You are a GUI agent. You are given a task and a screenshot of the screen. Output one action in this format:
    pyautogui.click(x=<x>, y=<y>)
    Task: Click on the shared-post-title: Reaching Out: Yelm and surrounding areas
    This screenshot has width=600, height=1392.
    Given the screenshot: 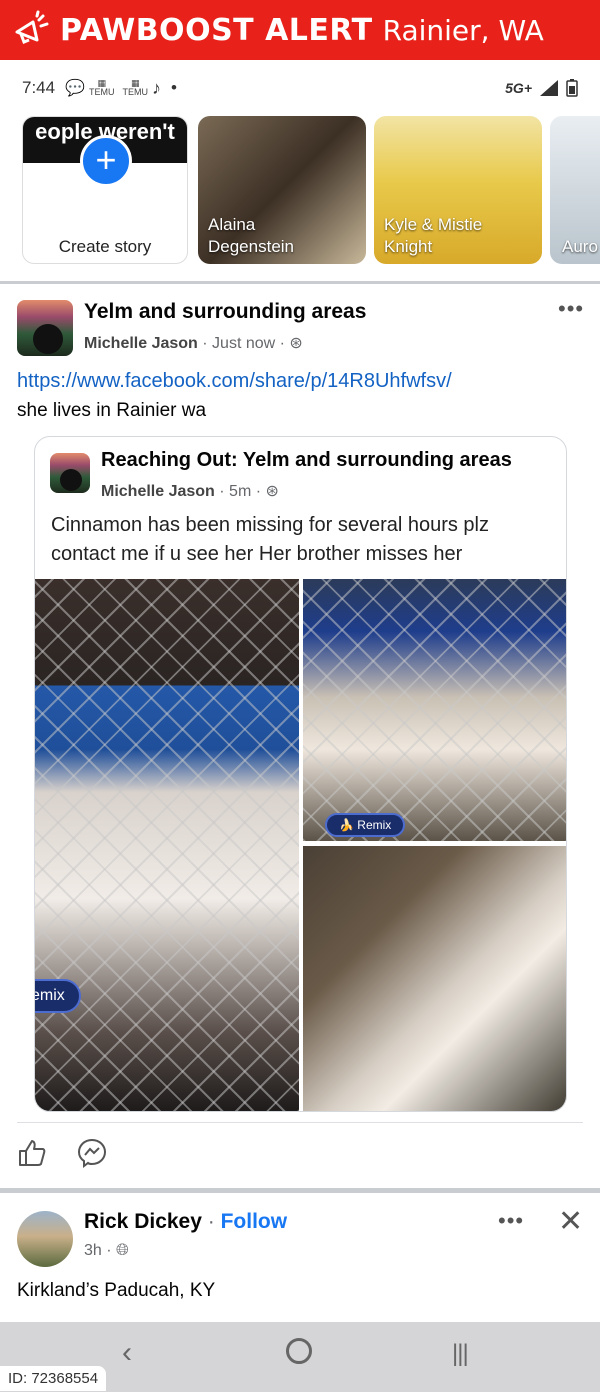 What is the action you would take?
    pyautogui.click(x=306, y=460)
    